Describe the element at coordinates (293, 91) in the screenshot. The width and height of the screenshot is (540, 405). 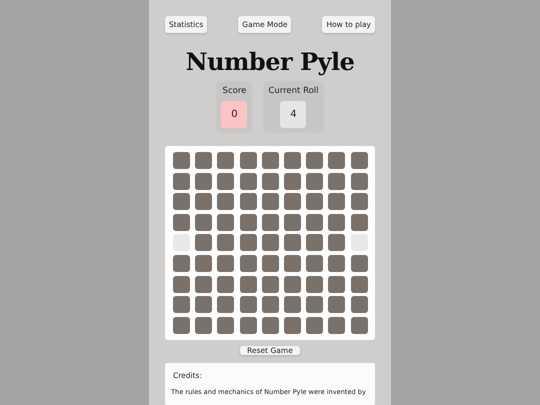
I see `roll-label: Current Roll` at that location.